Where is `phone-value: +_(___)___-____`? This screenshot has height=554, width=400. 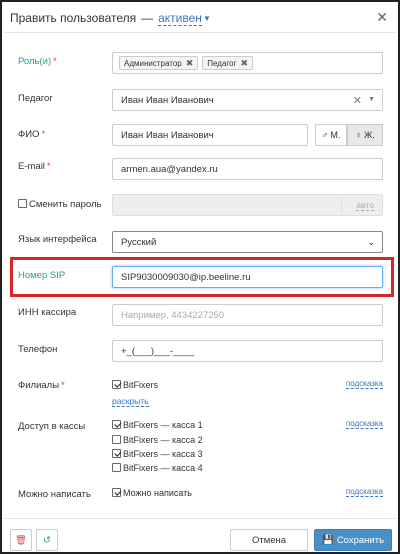 phone-value: +_(___)___-____ is located at coordinates (158, 351).